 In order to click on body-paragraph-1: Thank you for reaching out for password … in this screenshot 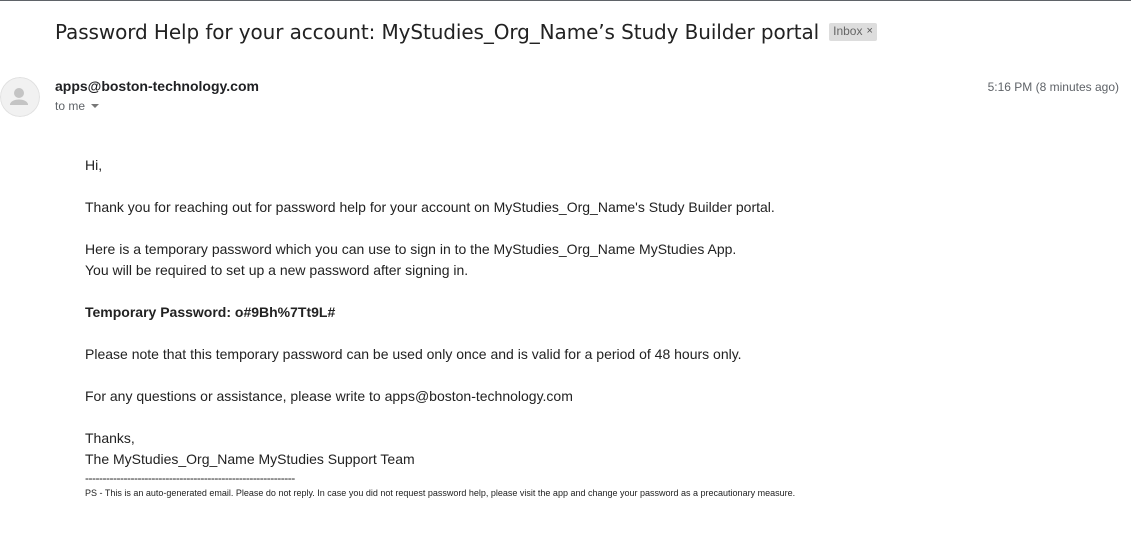, I will do `click(430, 207)`.